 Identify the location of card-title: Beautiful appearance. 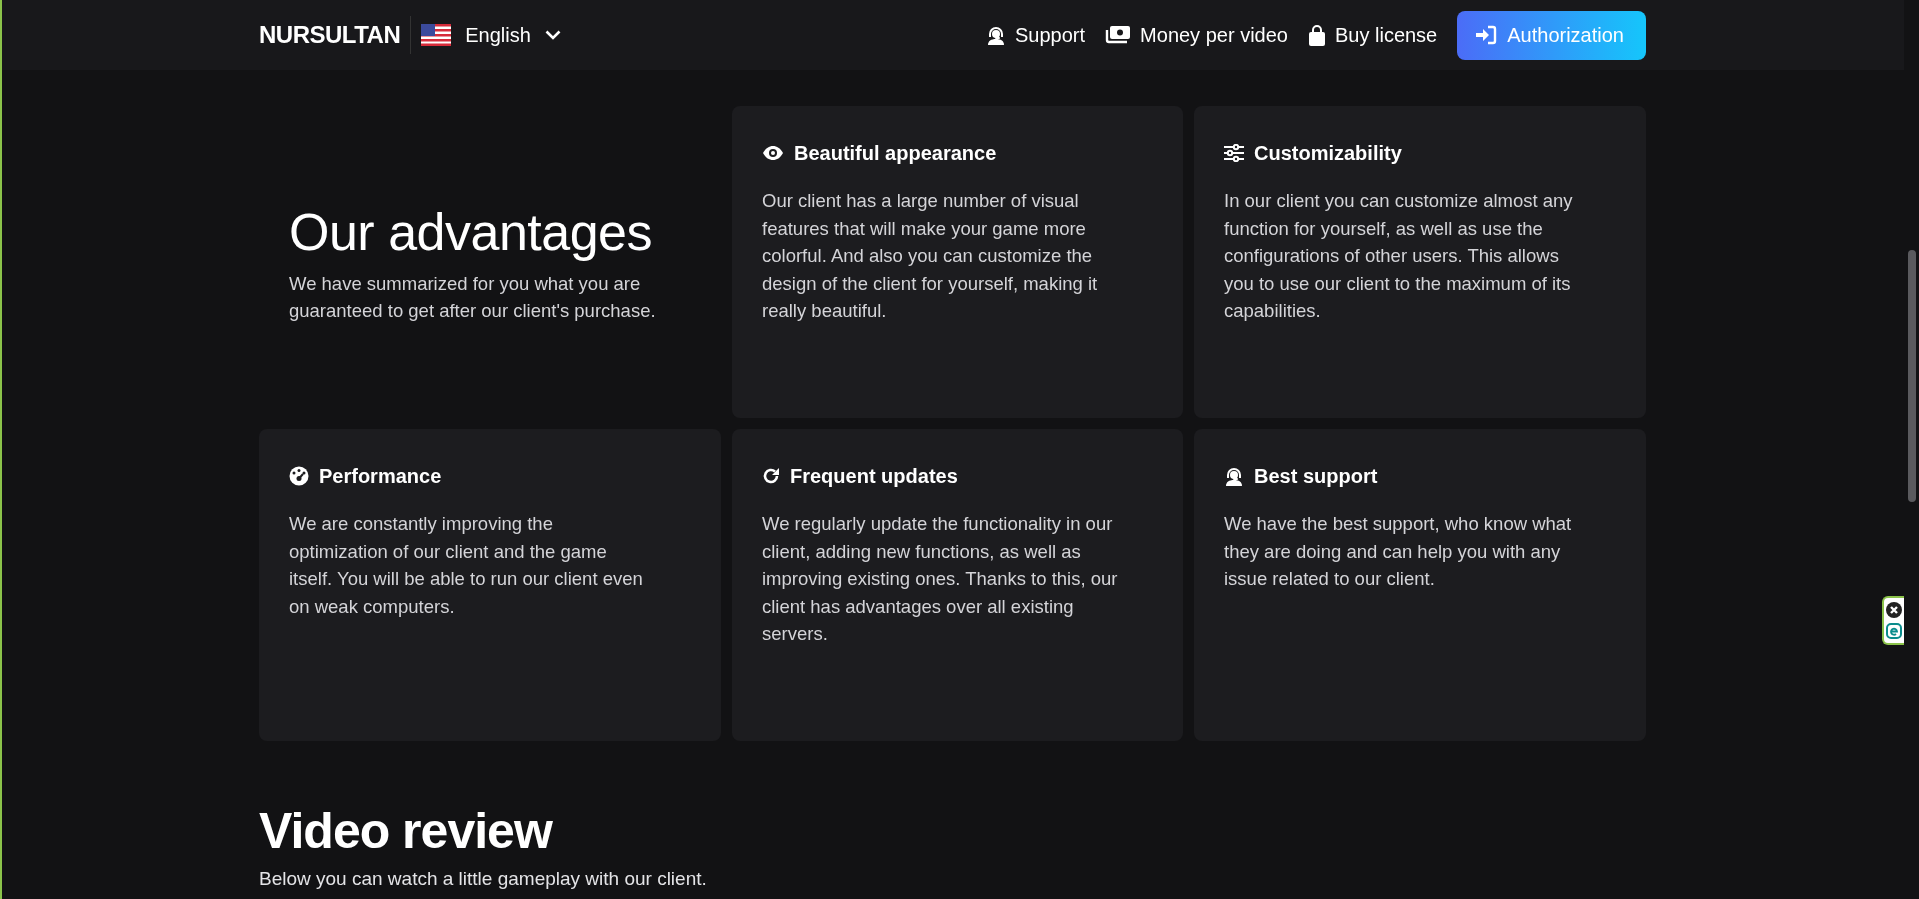
(895, 153).